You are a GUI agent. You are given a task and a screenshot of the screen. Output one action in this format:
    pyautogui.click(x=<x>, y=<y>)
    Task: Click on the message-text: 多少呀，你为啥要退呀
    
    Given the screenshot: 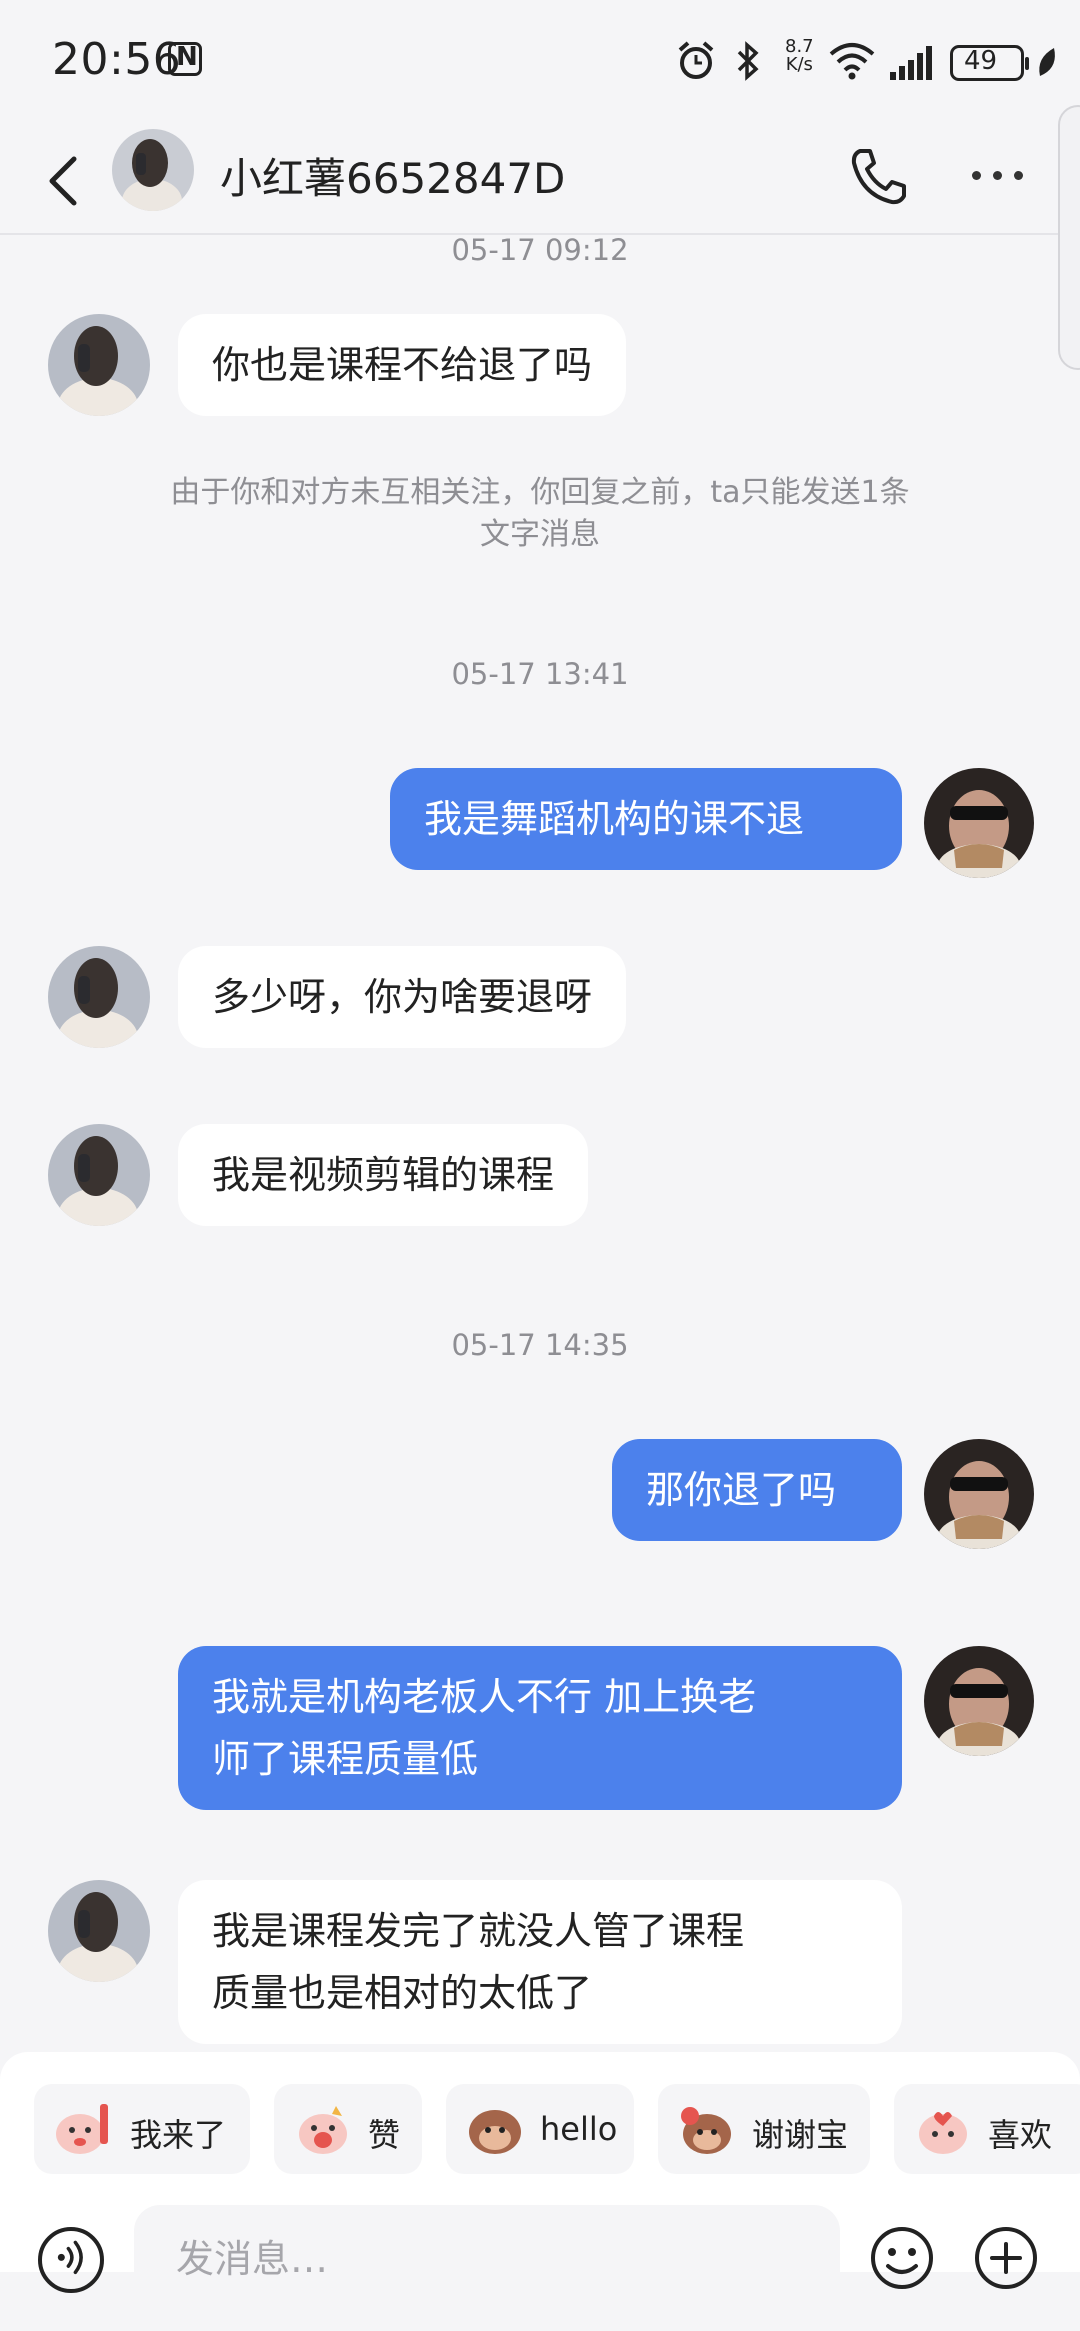 What is the action you would take?
    pyautogui.click(x=402, y=997)
    